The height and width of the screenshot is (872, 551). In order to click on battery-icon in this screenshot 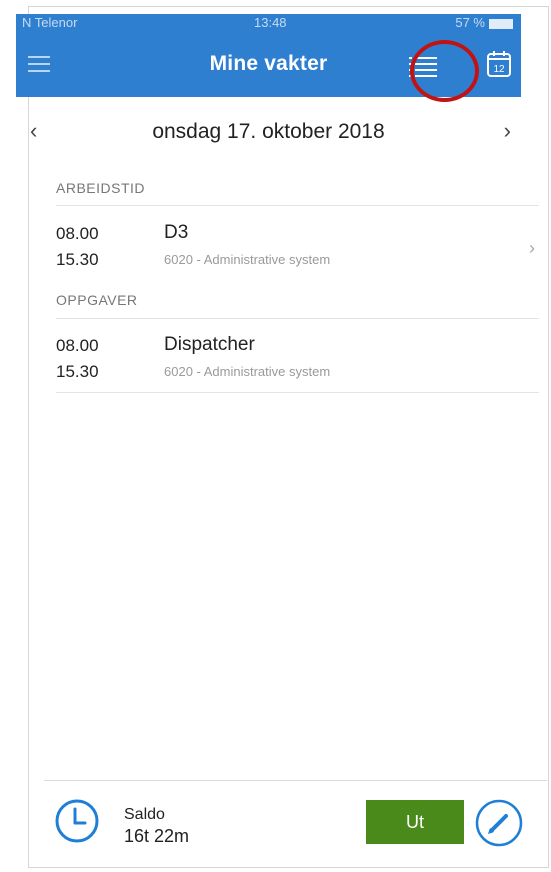, I will do `click(501, 23)`.